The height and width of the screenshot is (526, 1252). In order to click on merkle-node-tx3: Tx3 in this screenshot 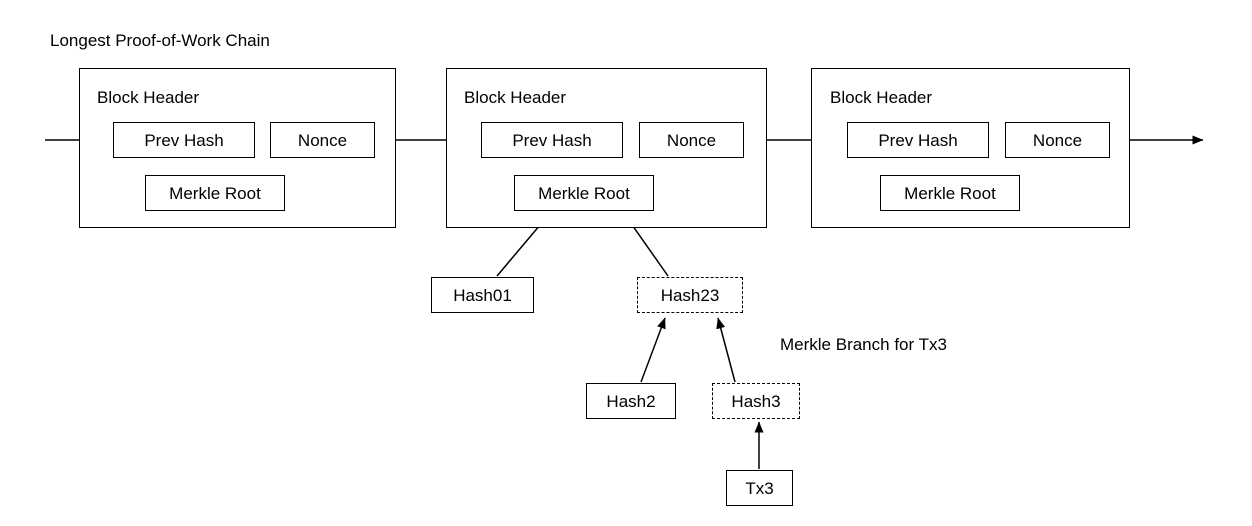, I will do `click(759, 488)`.